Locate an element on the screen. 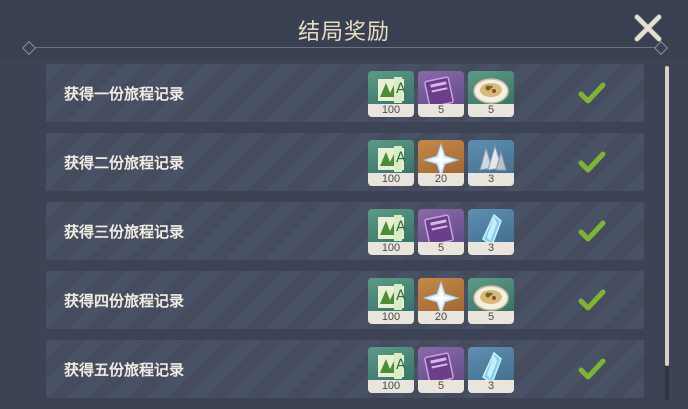  reward-row: 获得四份旅程记录 A 100 20 5 is located at coordinates (345, 300).